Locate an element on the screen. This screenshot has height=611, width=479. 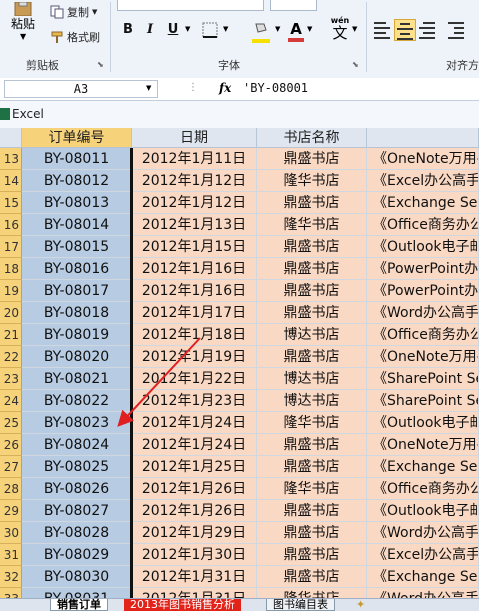
column-header-d is located at coordinates (423, 138).